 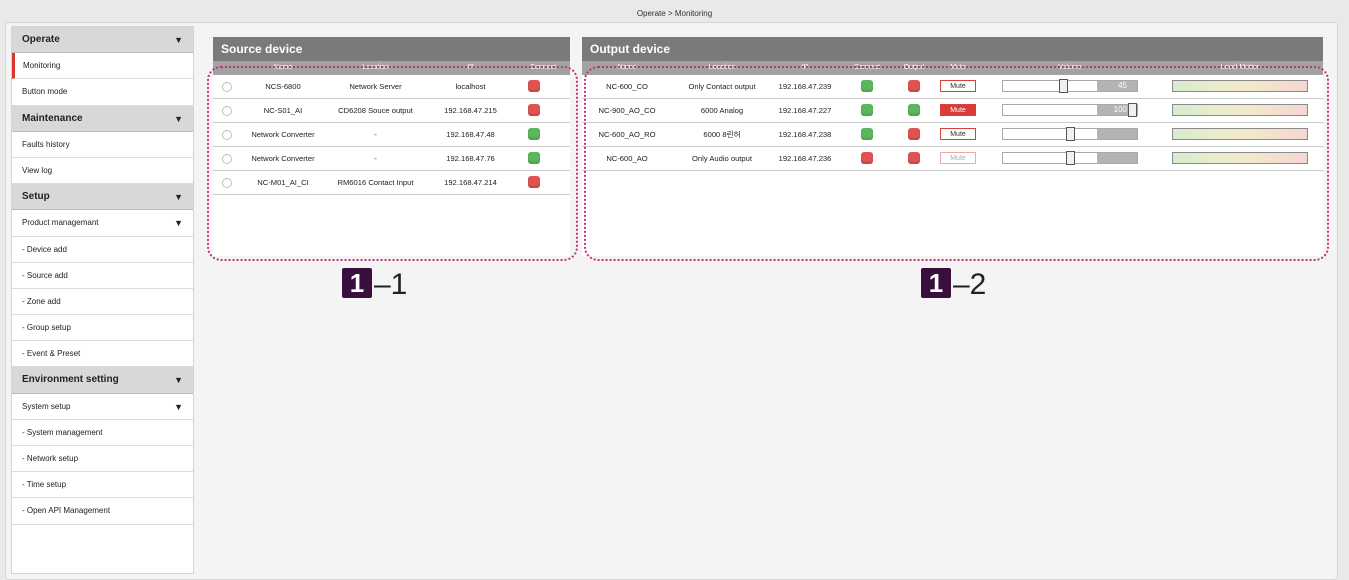 I want to click on callout-suffix: –1, so click(x=391, y=284).